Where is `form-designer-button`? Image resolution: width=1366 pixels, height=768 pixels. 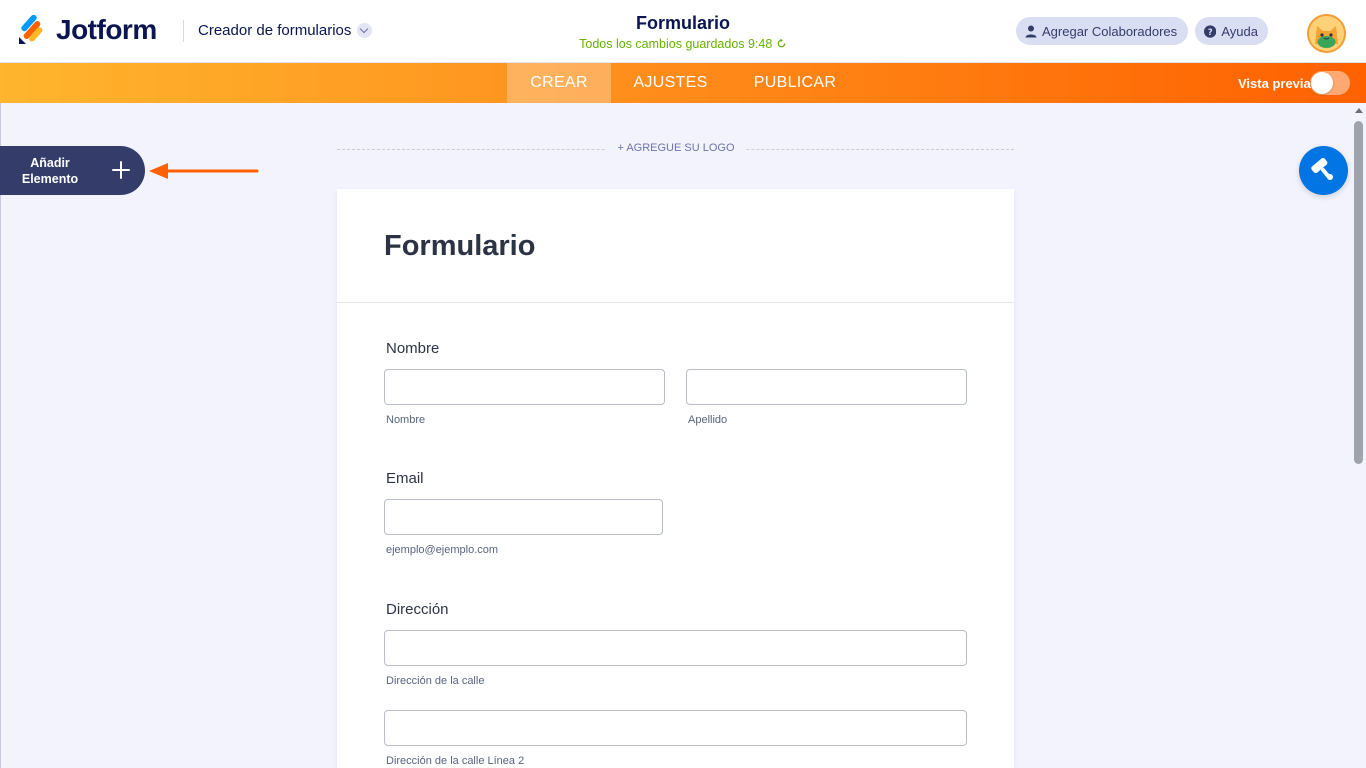
form-designer-button is located at coordinates (1323, 170).